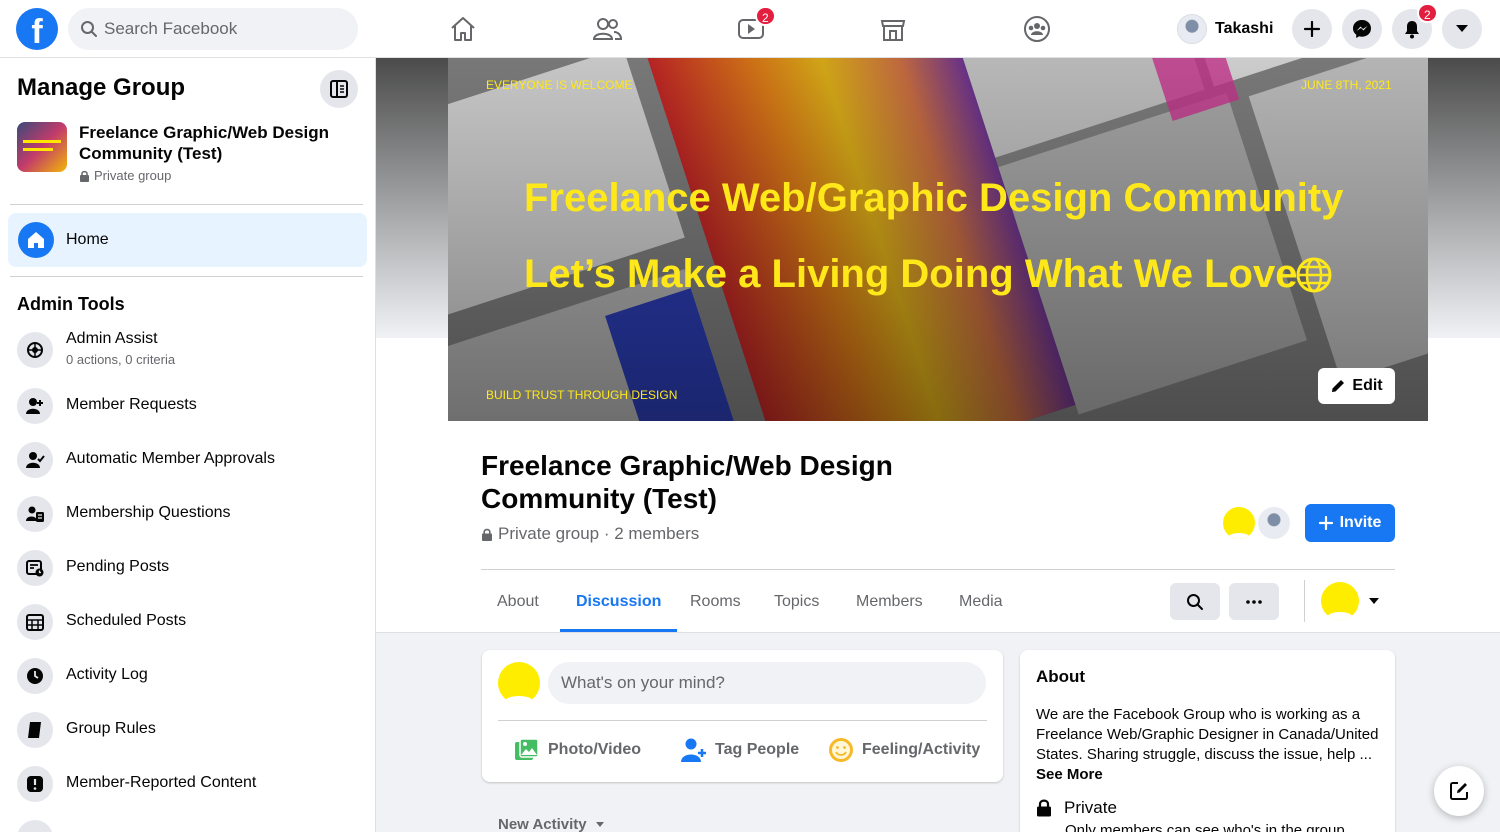 The height and width of the screenshot is (832, 1500). I want to click on tab-media: Media, so click(981, 604).